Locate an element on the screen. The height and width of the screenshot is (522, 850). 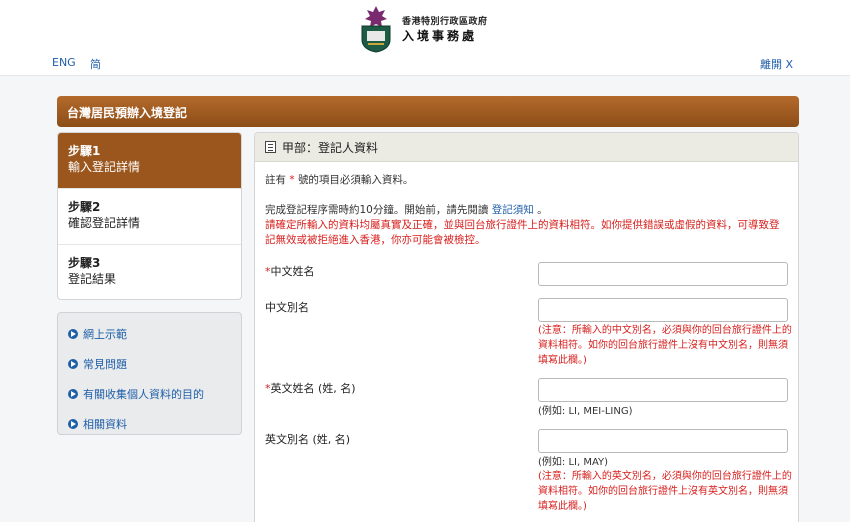
top-header: 香港特別行政區政府 入境事務處 ENG 简 離開 X is located at coordinates (425, 38).